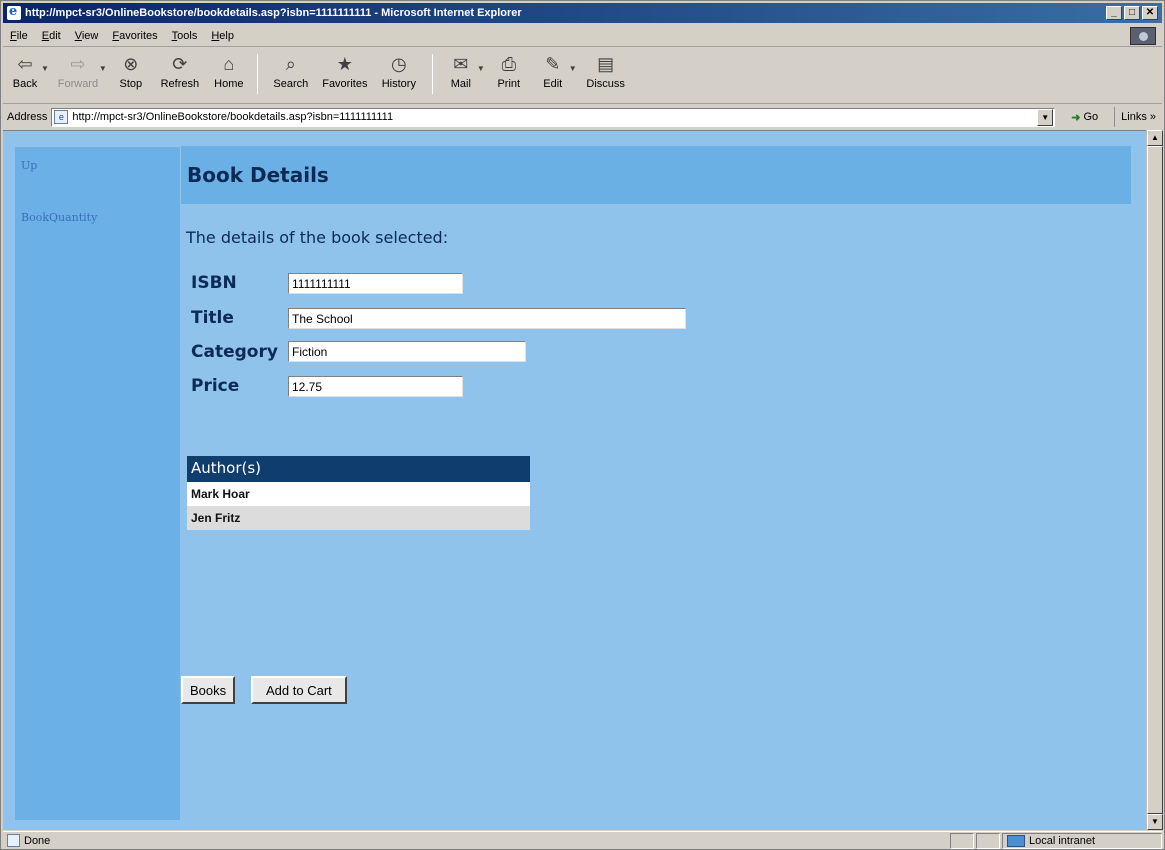  What do you see at coordinates (1155, 822) in the screenshot?
I see `scroll-down-icon: ▼` at bounding box center [1155, 822].